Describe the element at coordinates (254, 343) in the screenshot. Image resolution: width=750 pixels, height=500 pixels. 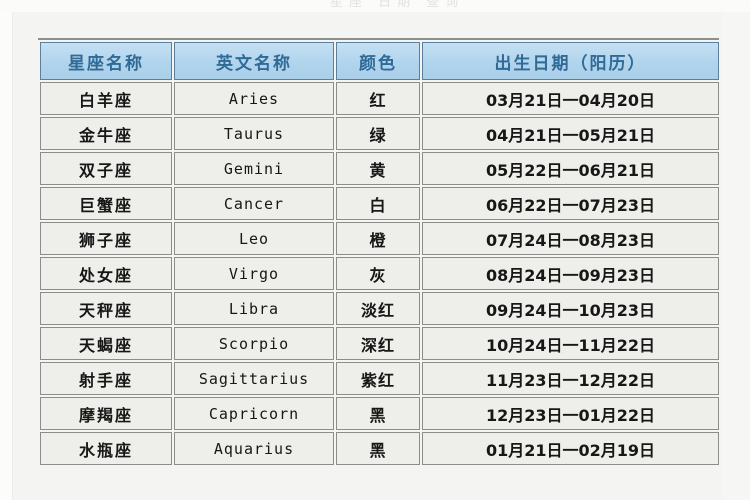
I see `cell-english-name: Scorpio` at that location.